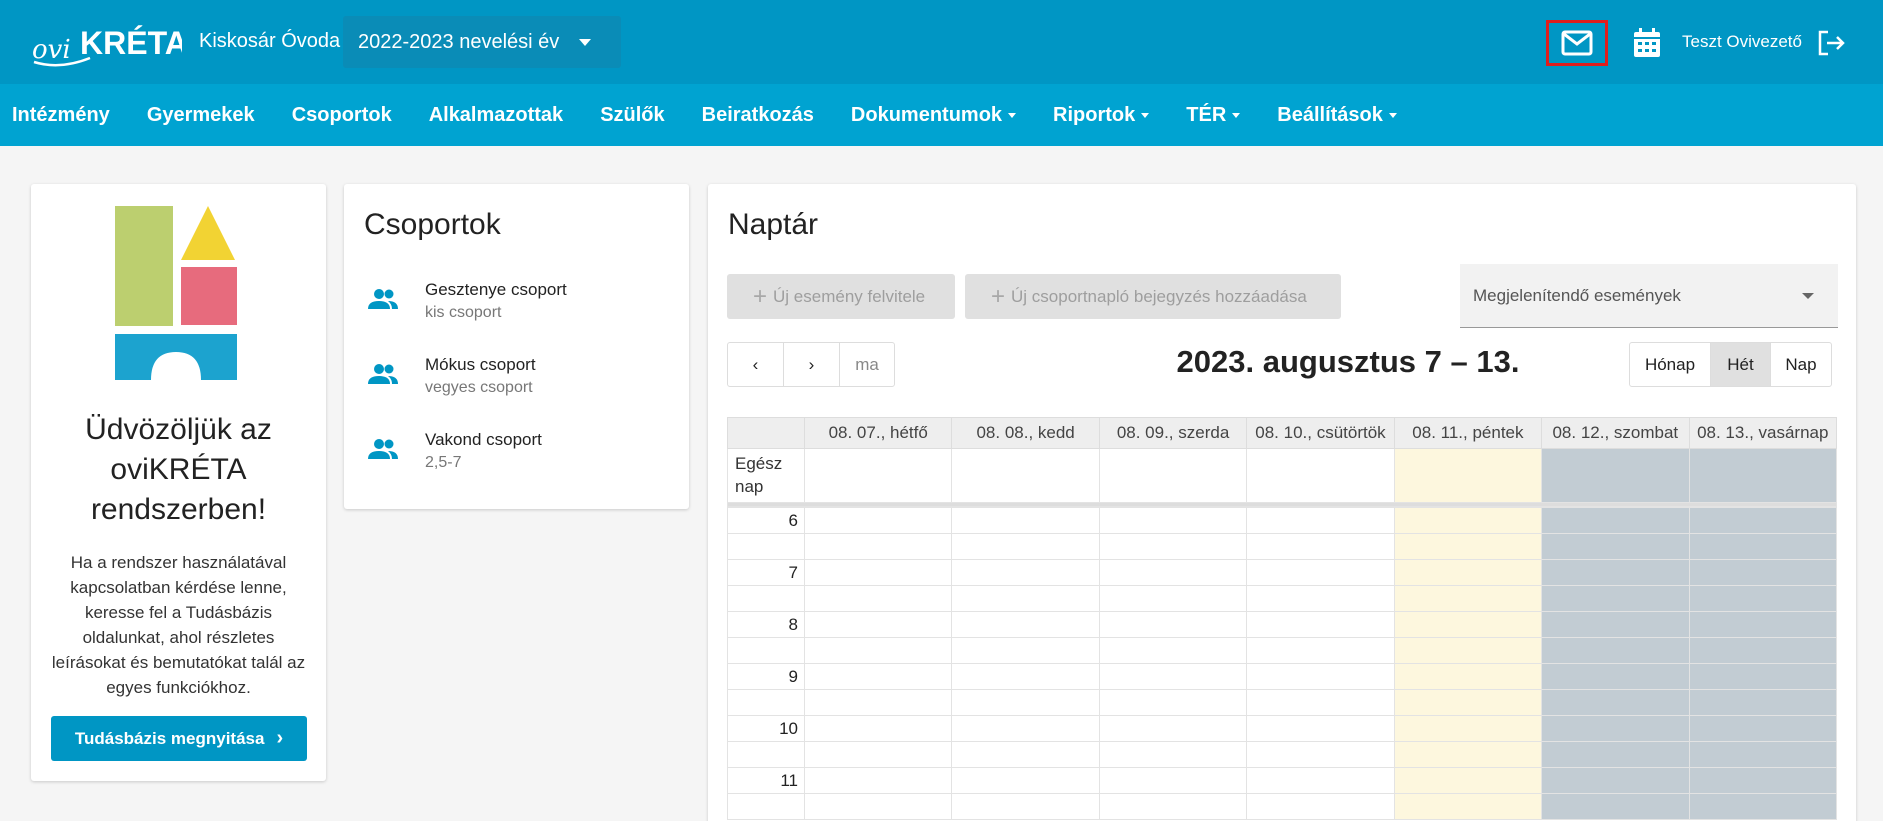 This screenshot has width=1883, height=821. What do you see at coordinates (756, 364) in the screenshot?
I see `prev-week-button: ‹` at bounding box center [756, 364].